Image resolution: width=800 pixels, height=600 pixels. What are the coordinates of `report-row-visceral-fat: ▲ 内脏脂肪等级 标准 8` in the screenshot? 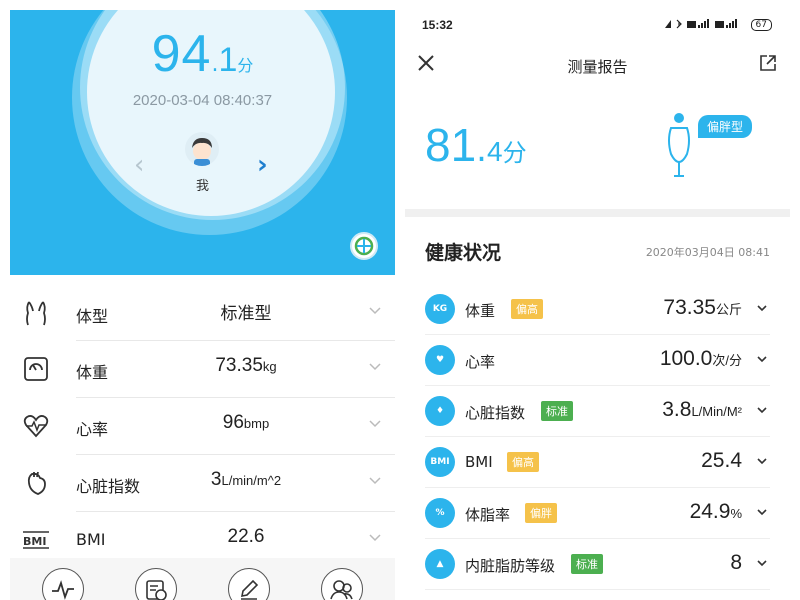 It's located at (597, 564).